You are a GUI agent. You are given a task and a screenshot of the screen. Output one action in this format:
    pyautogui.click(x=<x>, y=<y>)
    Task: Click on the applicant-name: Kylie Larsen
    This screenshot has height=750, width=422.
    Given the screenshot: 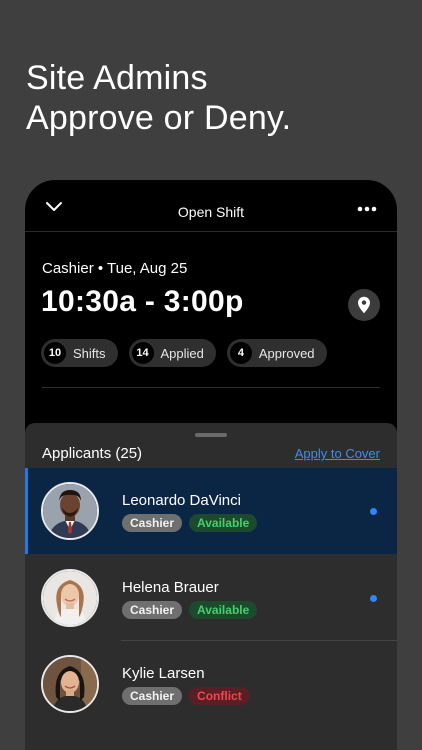 What is the action you would take?
    pyautogui.click(x=163, y=673)
    